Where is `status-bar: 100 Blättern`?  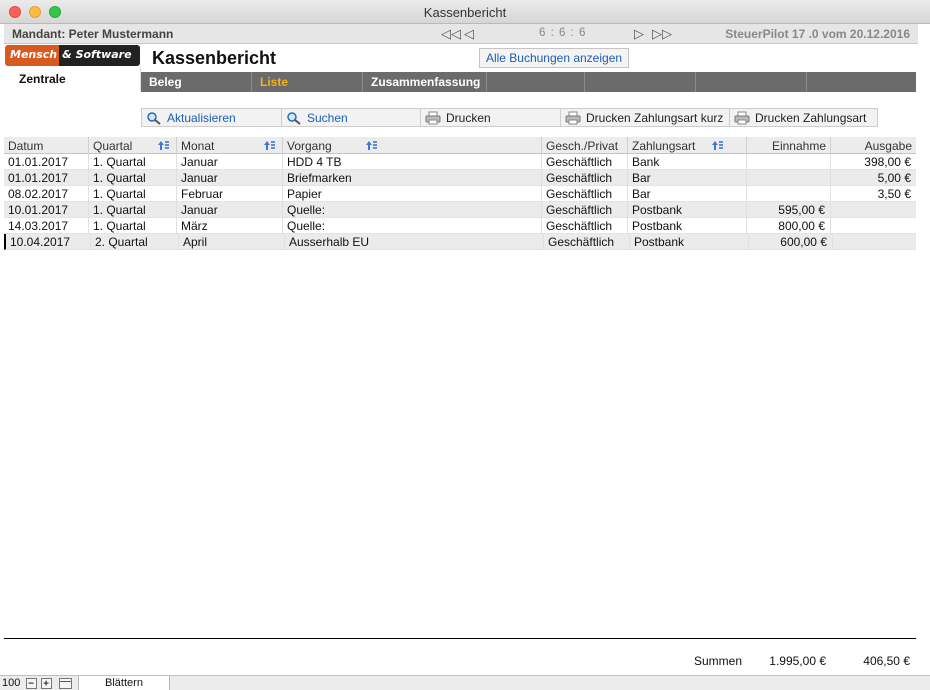
status-bar: 100 Blättern is located at coordinates (465, 682).